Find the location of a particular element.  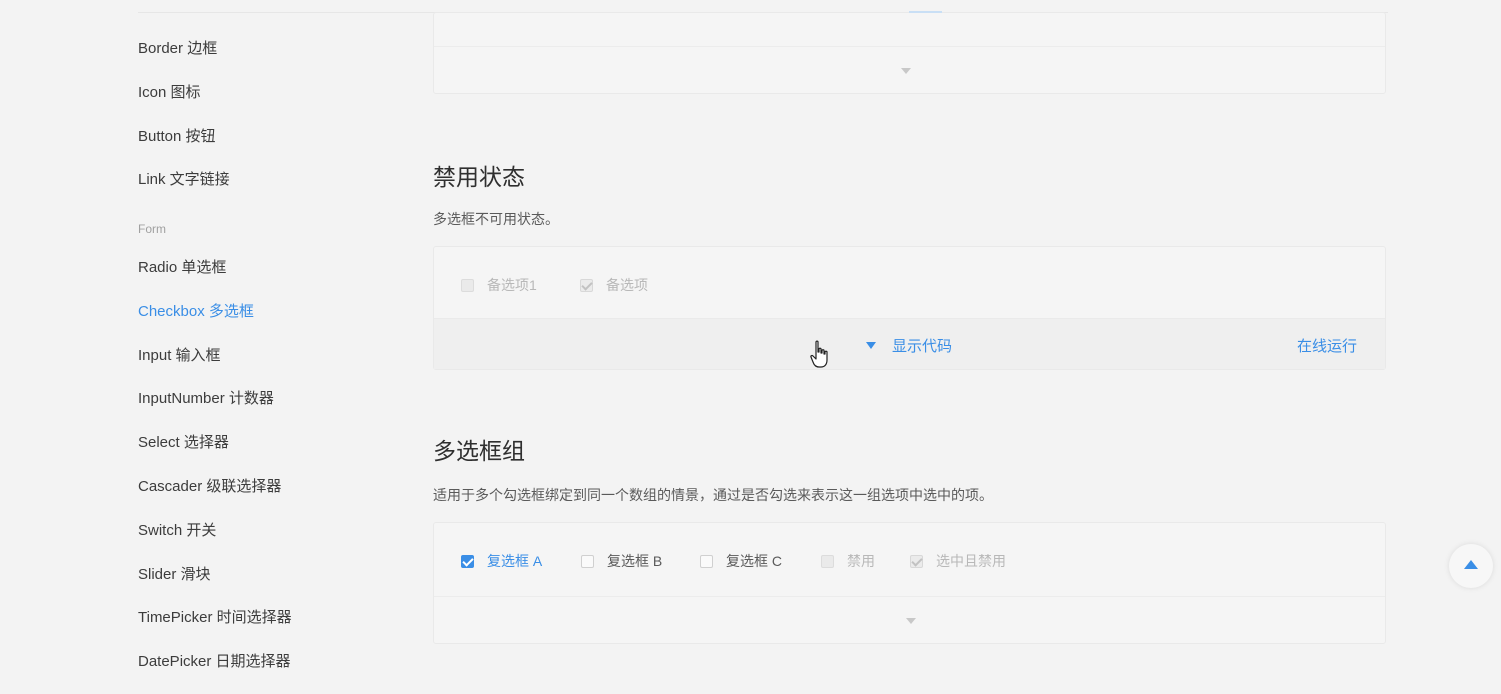

sidebar-item-button: Button 按钮 is located at coordinates (177, 135).